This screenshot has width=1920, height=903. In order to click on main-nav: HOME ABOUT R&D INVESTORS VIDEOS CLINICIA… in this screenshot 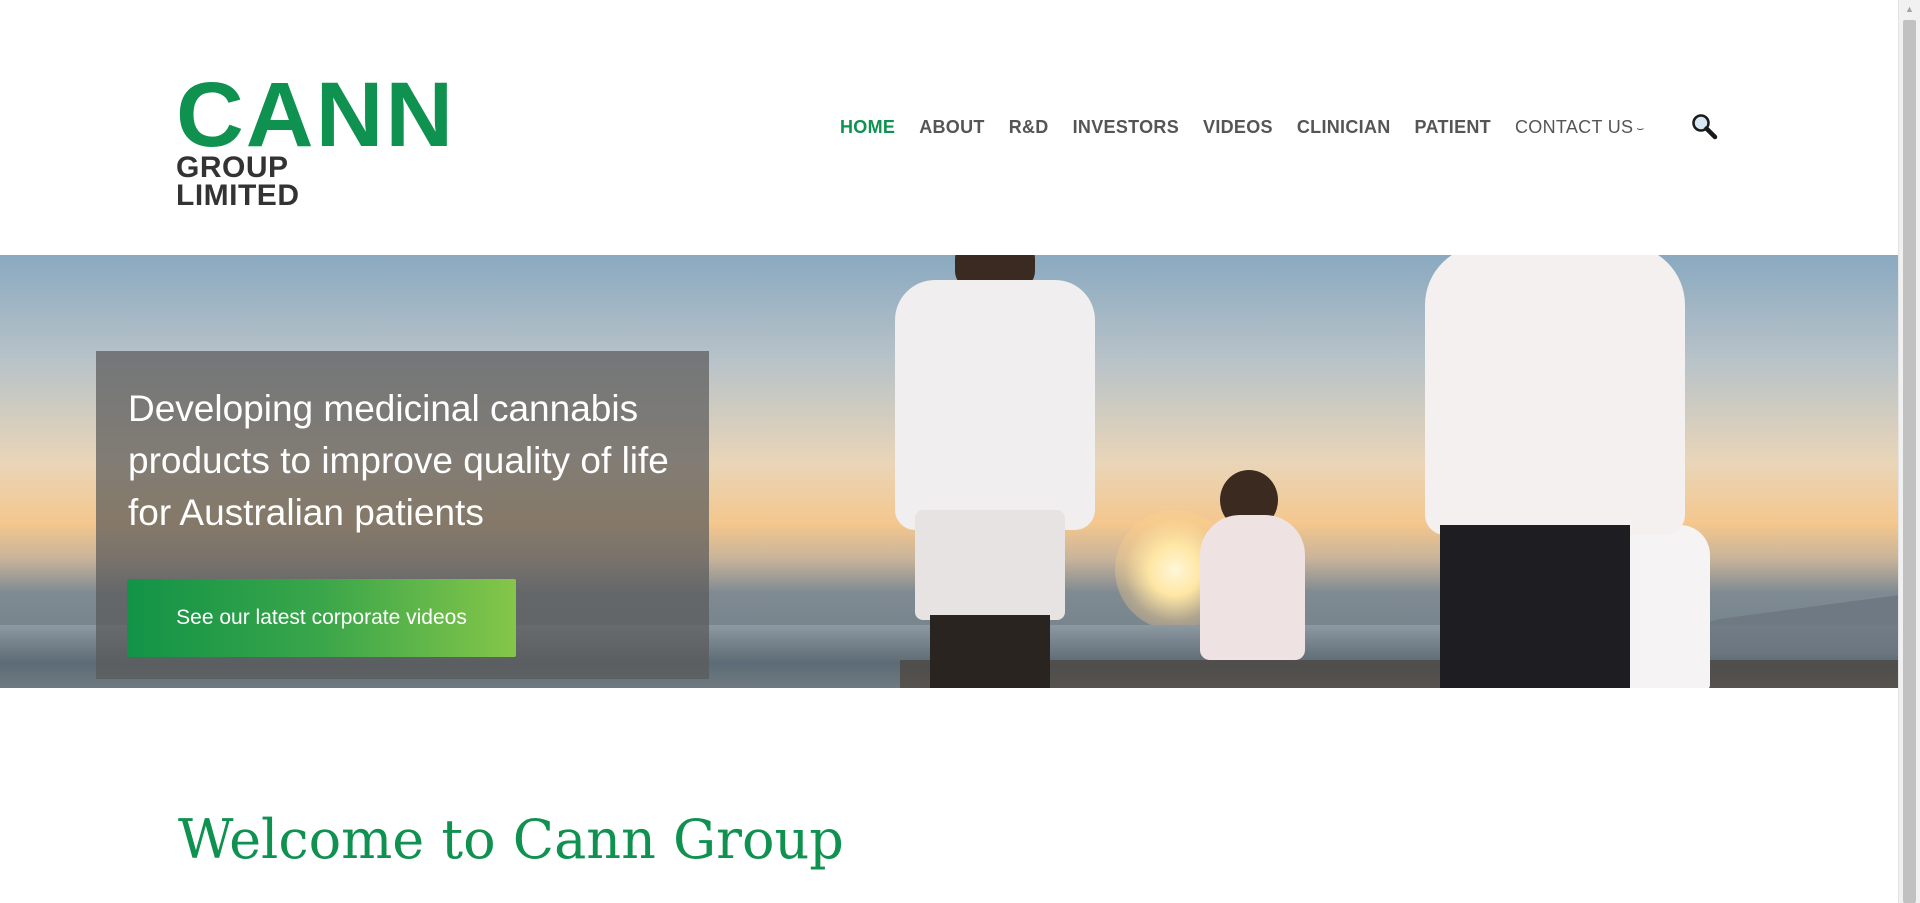, I will do `click(1254, 127)`.